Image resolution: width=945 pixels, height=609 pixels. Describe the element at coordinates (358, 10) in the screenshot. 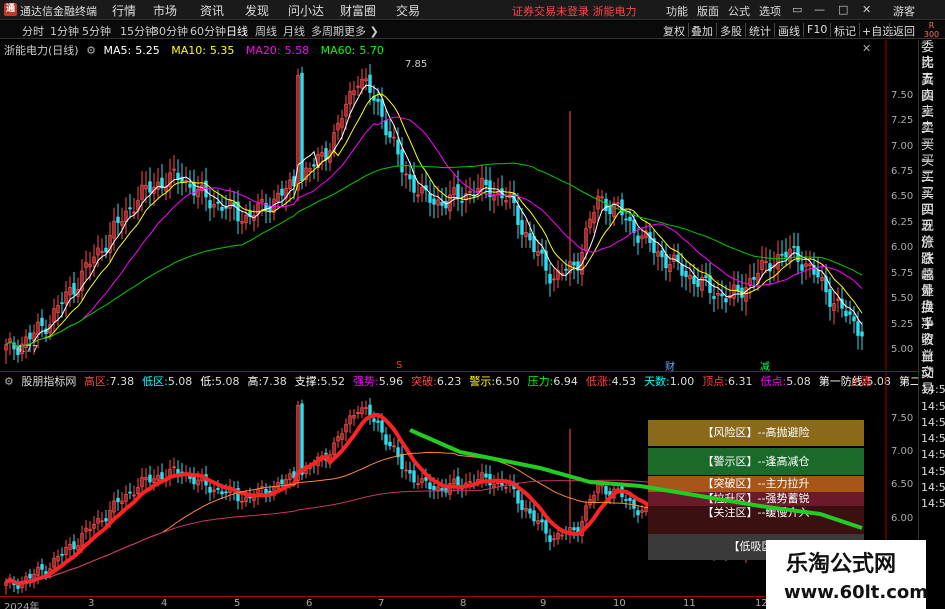

I see `menu-caifuquan: 财富圈` at that location.